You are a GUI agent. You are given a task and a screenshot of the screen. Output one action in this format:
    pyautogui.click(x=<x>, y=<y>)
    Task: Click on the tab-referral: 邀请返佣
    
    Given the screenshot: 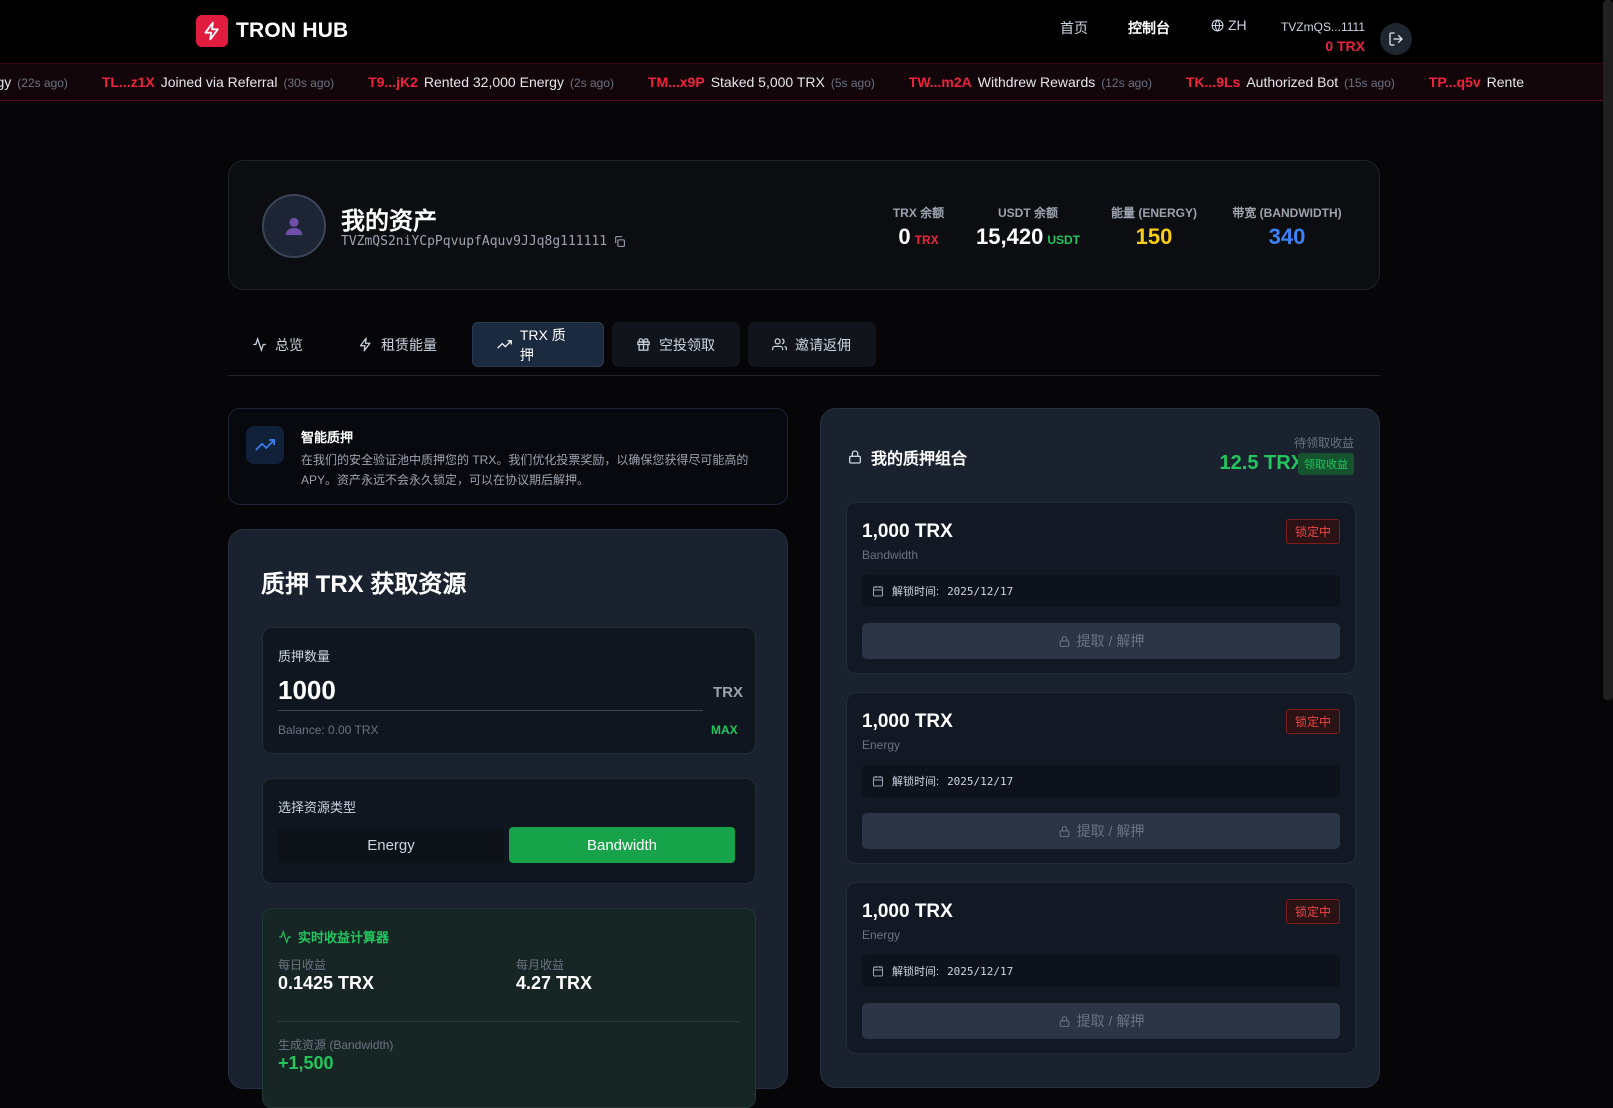 What is the action you would take?
    pyautogui.click(x=812, y=344)
    